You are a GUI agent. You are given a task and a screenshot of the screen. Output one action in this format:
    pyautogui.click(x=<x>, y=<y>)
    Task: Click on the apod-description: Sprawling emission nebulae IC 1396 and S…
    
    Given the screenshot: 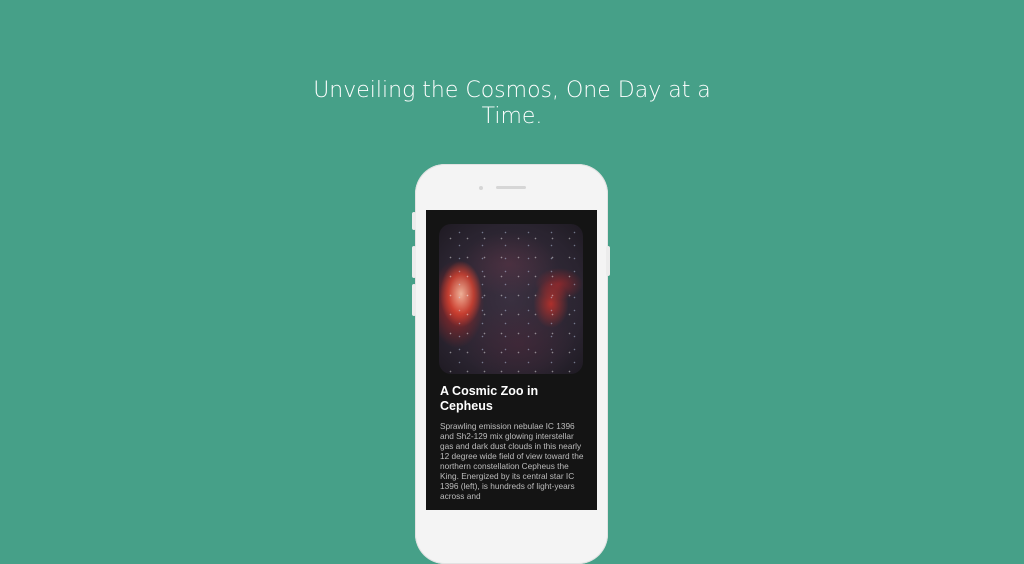 What is the action you would take?
    pyautogui.click(x=512, y=461)
    